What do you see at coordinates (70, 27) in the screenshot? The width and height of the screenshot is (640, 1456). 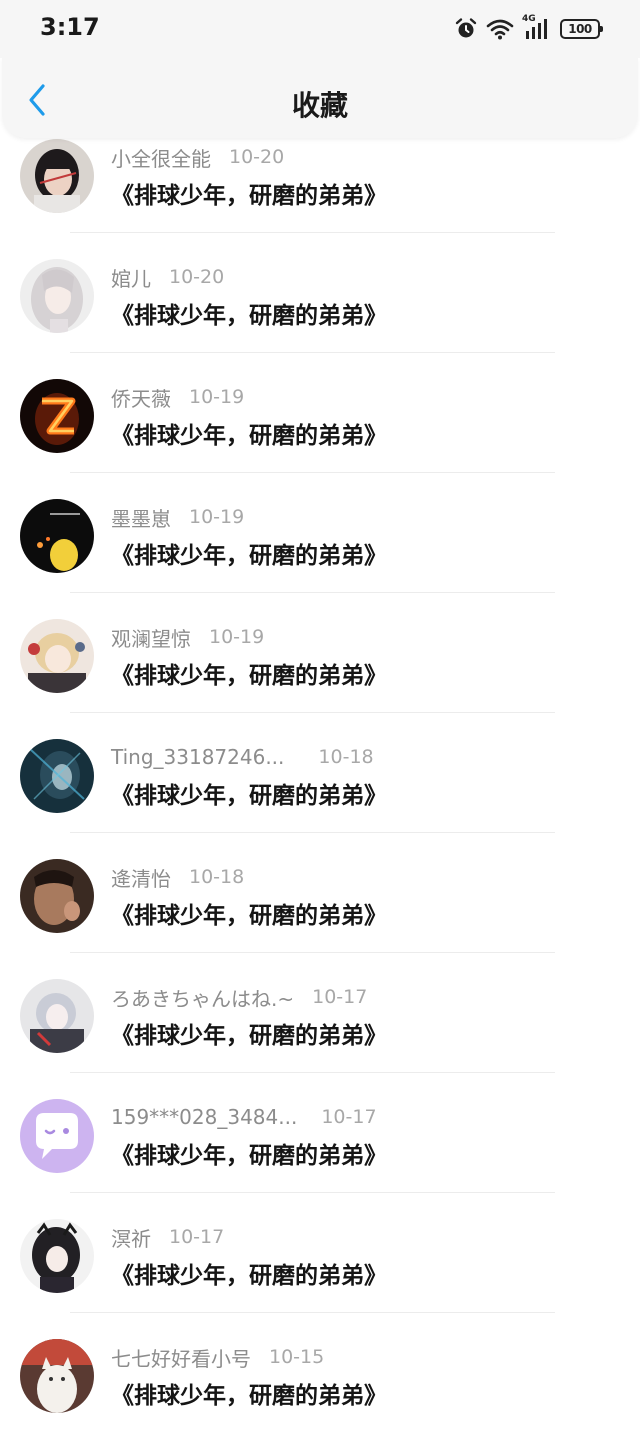 I see `status-time: 3:17` at bounding box center [70, 27].